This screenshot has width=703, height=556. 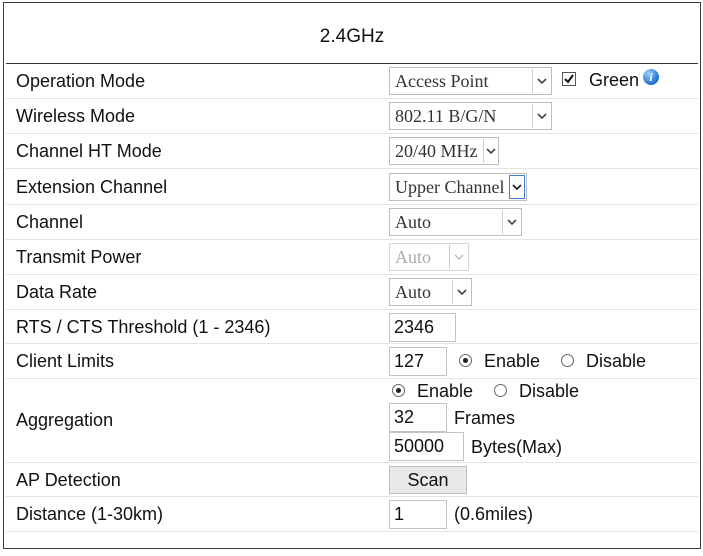 I want to click on row-distance: Distance (1-30km) 1 (0.6miles), so click(x=352, y=514).